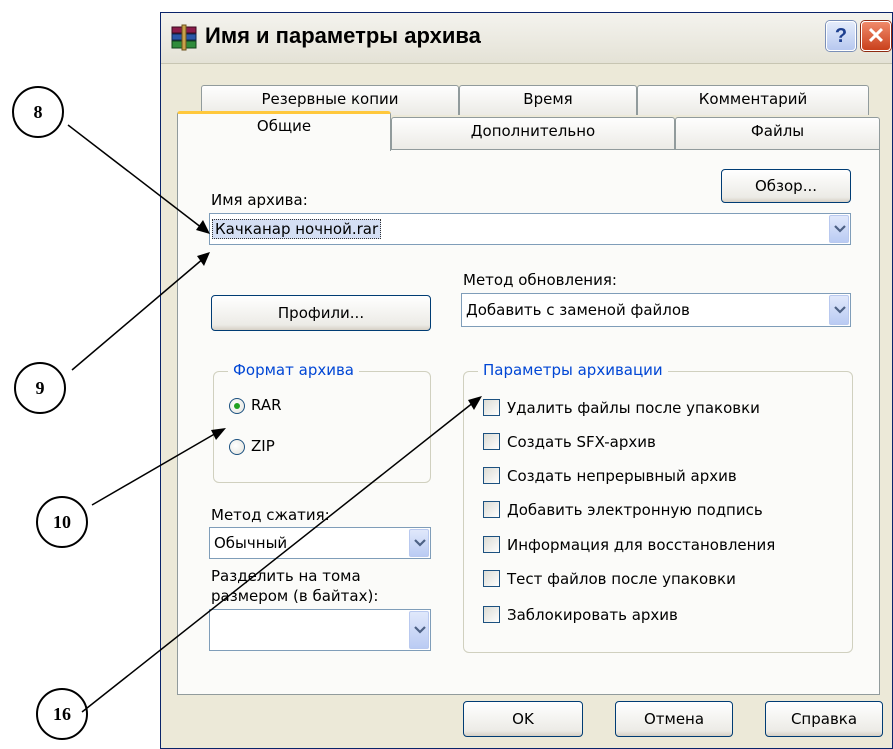  What do you see at coordinates (259, 200) in the screenshot?
I see `archive-name-label: Имя архива:` at bounding box center [259, 200].